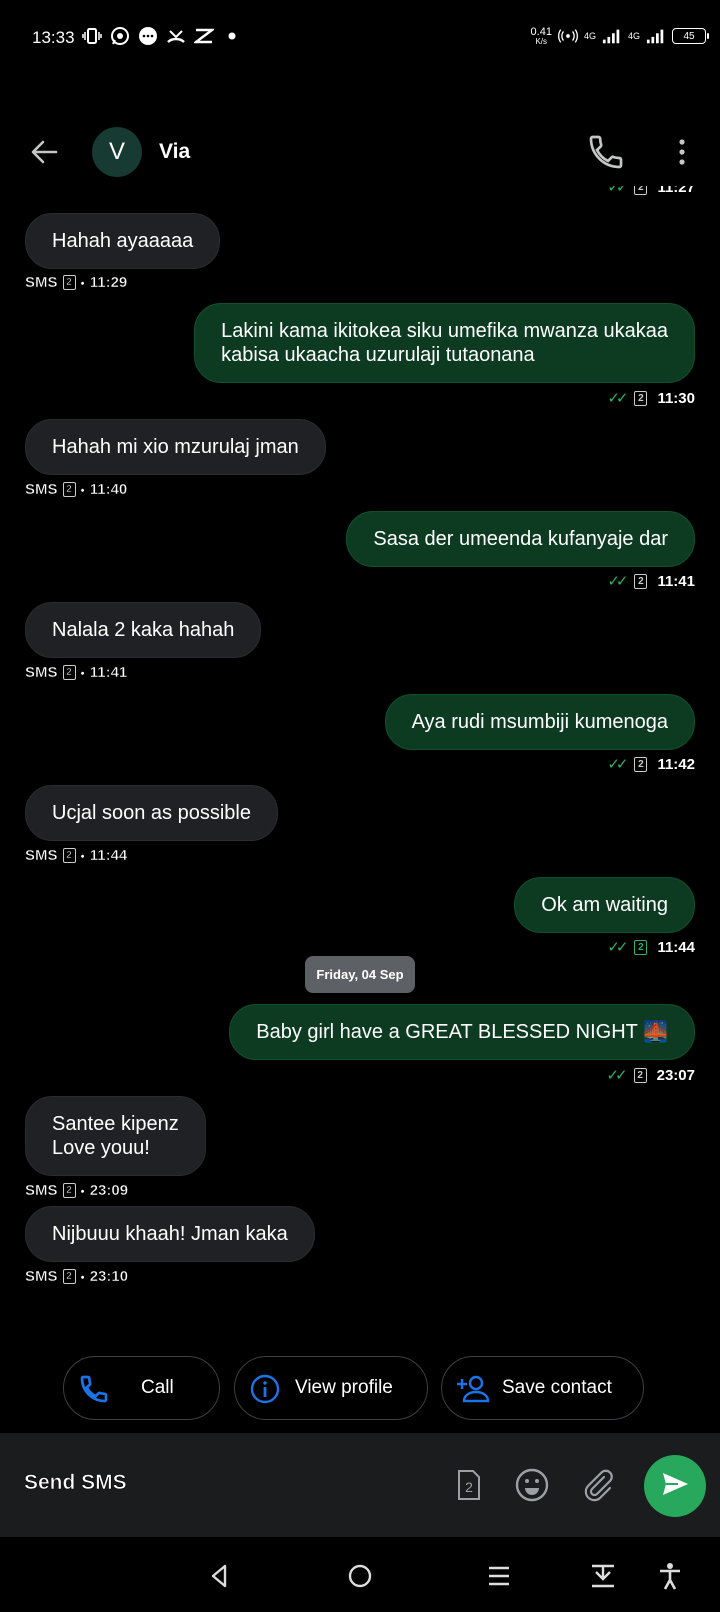 The image size is (720, 1612). What do you see at coordinates (115, 1136) in the screenshot?
I see `incoming-message-bubble: Santee kipenz Love youu!` at bounding box center [115, 1136].